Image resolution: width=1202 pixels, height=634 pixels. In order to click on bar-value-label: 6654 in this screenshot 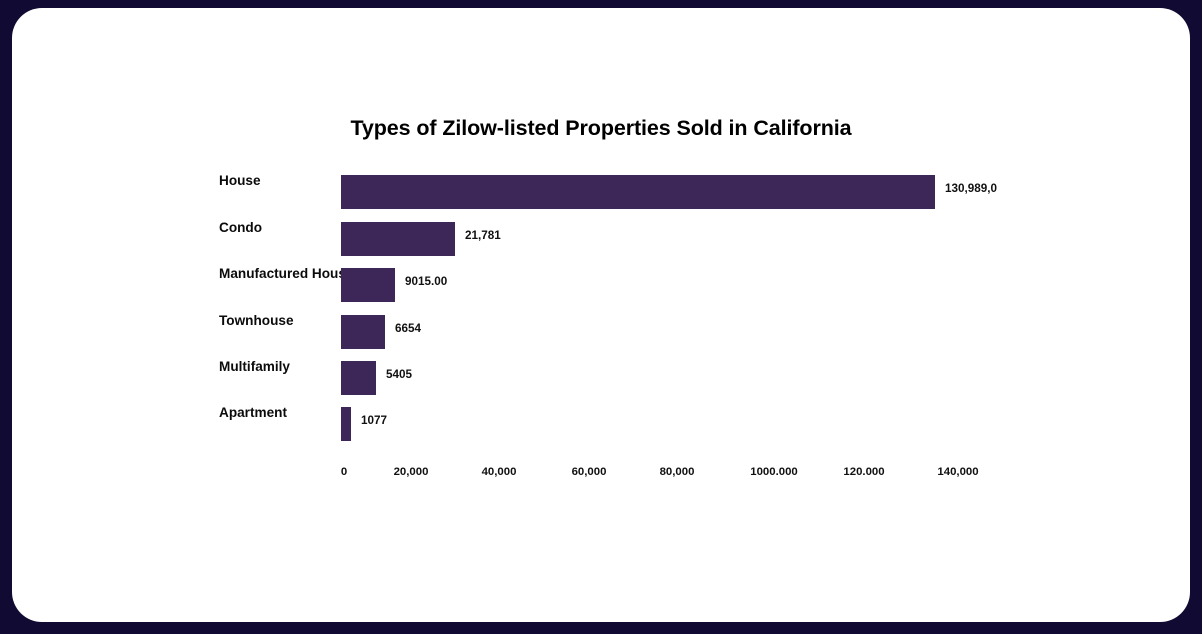, I will do `click(408, 328)`.